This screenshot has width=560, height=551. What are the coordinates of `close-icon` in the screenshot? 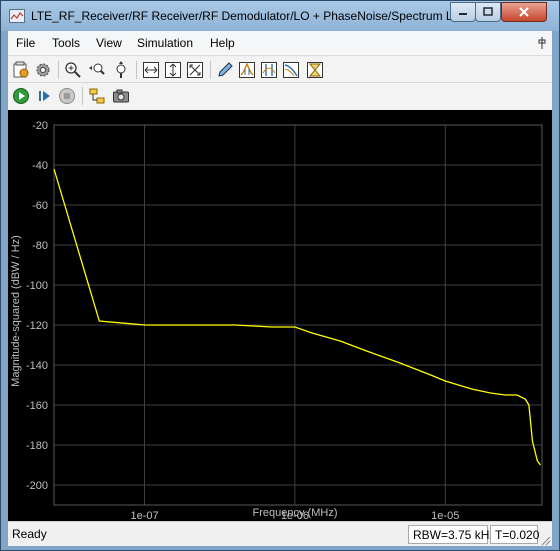 It's located at (524, 12).